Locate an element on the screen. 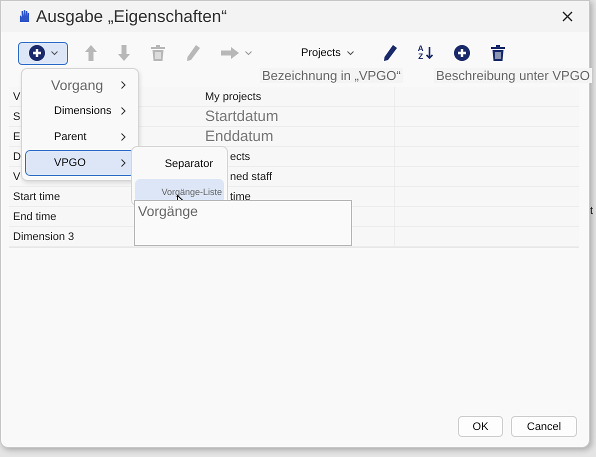 The image size is (596, 457). close-icon is located at coordinates (567, 16).